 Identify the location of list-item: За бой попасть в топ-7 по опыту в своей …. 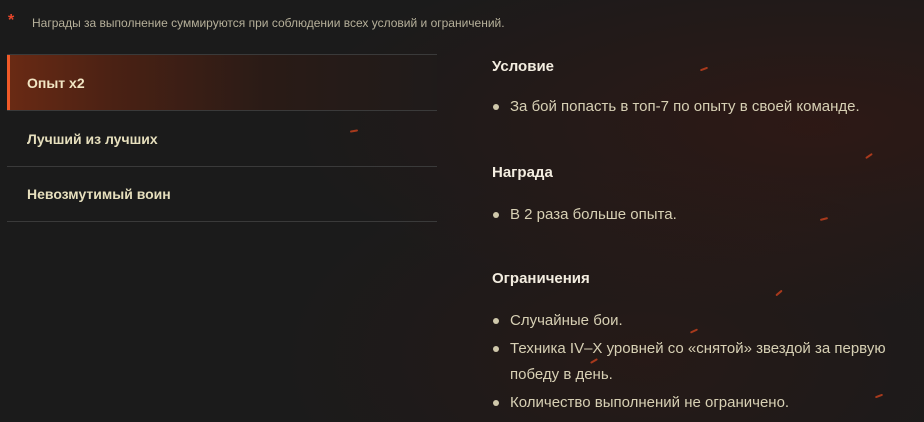
(676, 107).